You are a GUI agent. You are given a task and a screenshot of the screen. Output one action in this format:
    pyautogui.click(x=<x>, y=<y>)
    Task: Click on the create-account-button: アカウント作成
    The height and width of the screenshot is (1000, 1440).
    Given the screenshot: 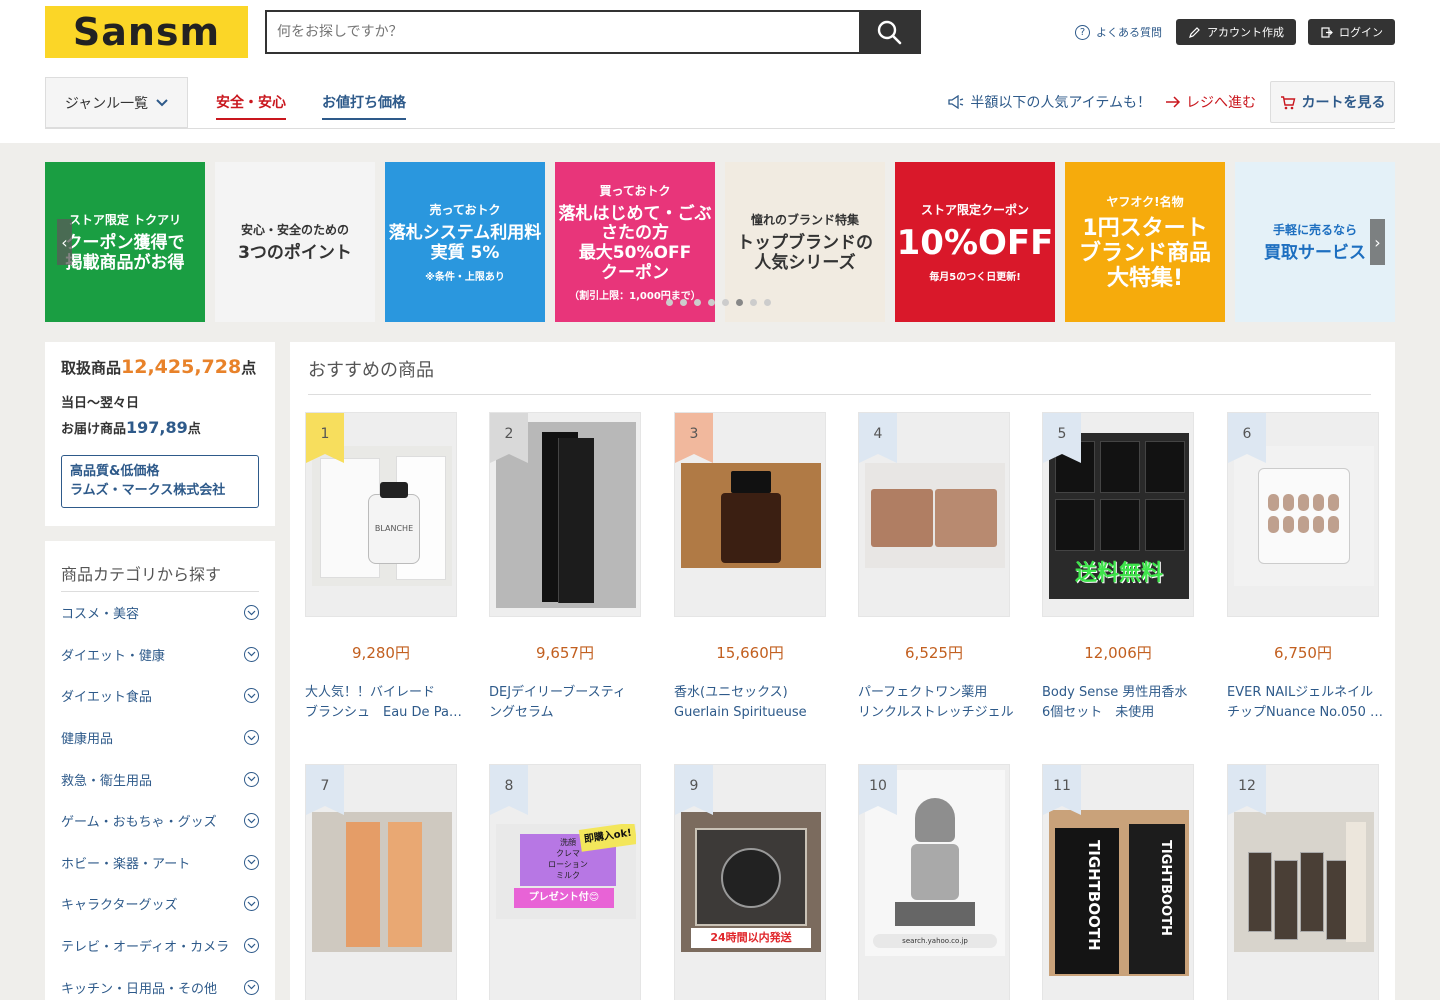 What is the action you would take?
    pyautogui.click(x=1236, y=32)
    